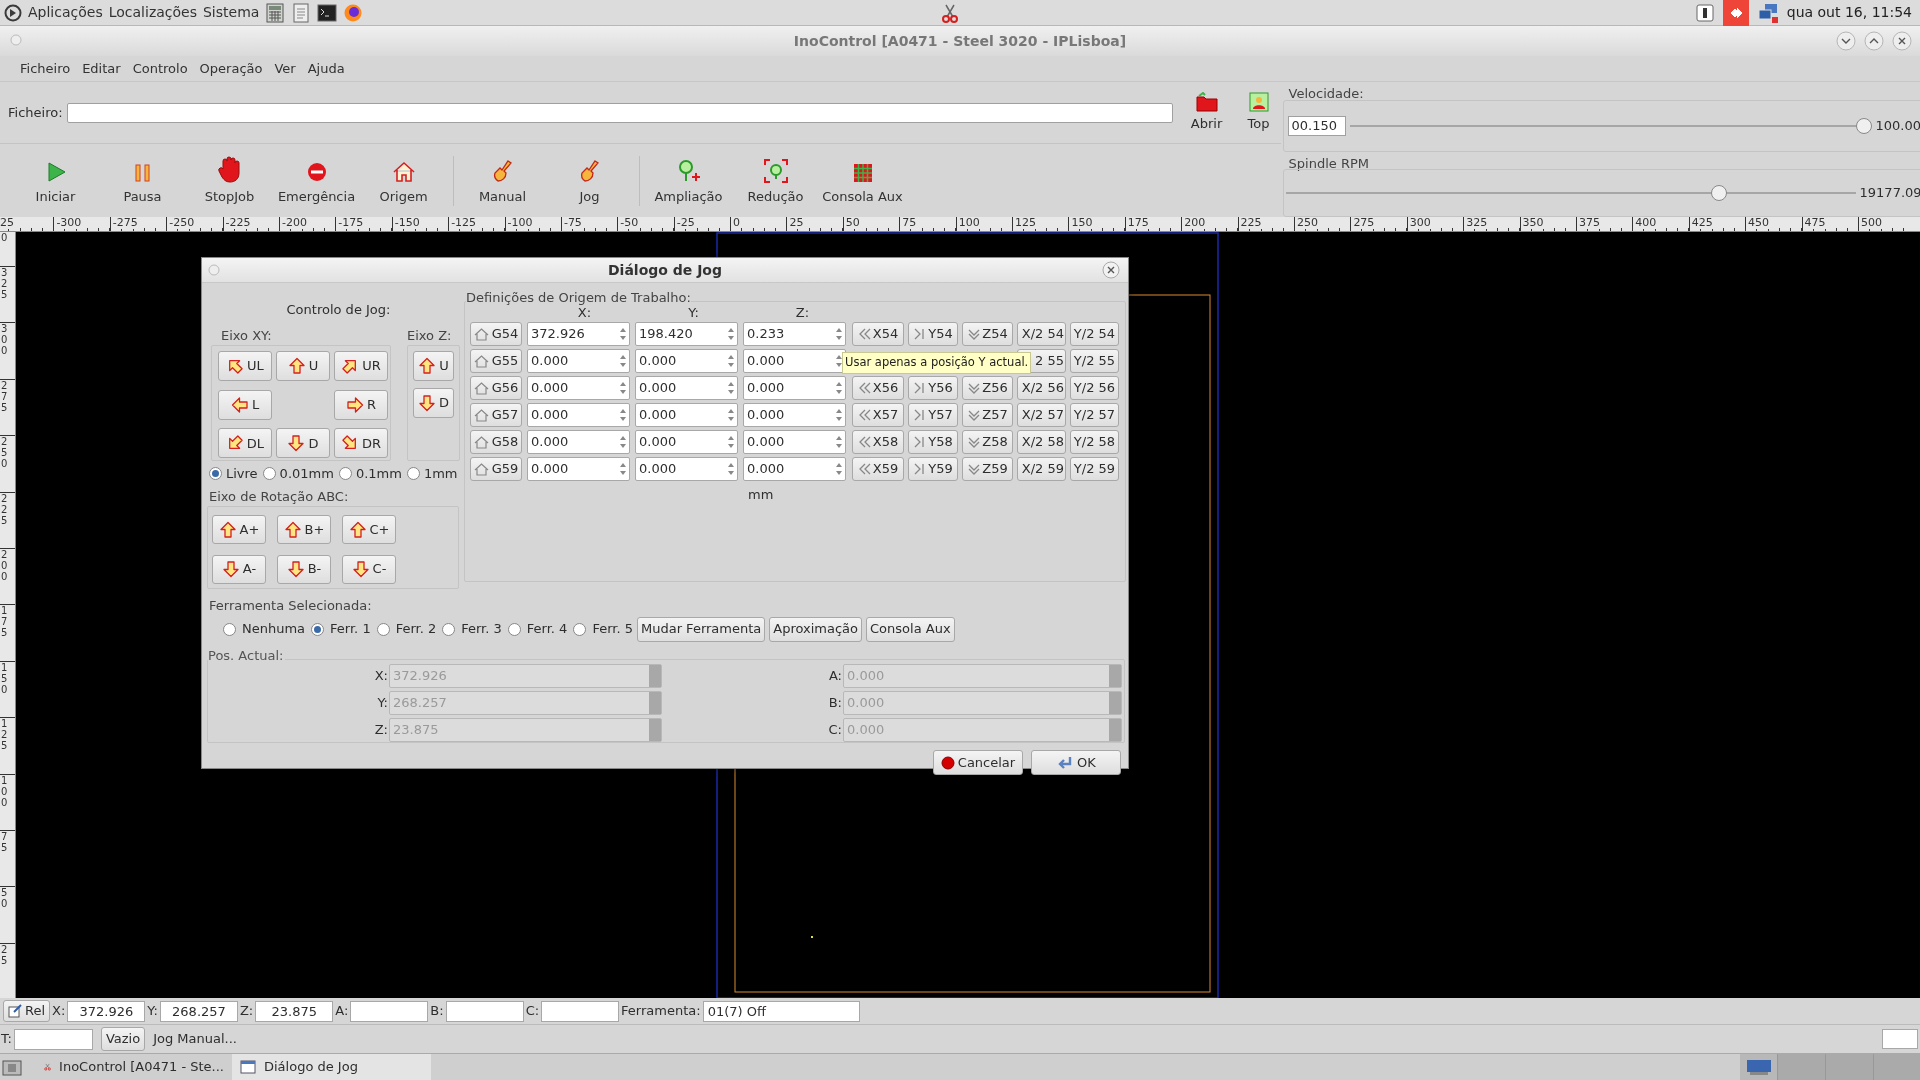 The height and width of the screenshot is (1080, 1920). What do you see at coordinates (245, 443) in the screenshot?
I see `direction-button: DL` at bounding box center [245, 443].